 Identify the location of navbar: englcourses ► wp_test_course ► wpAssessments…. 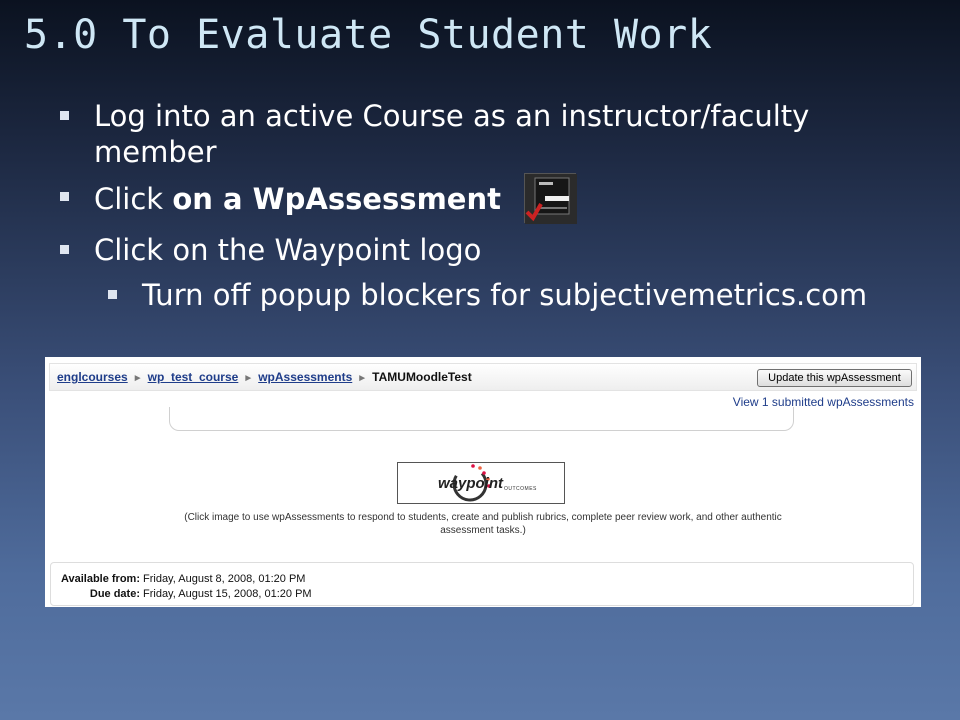
(483, 377).